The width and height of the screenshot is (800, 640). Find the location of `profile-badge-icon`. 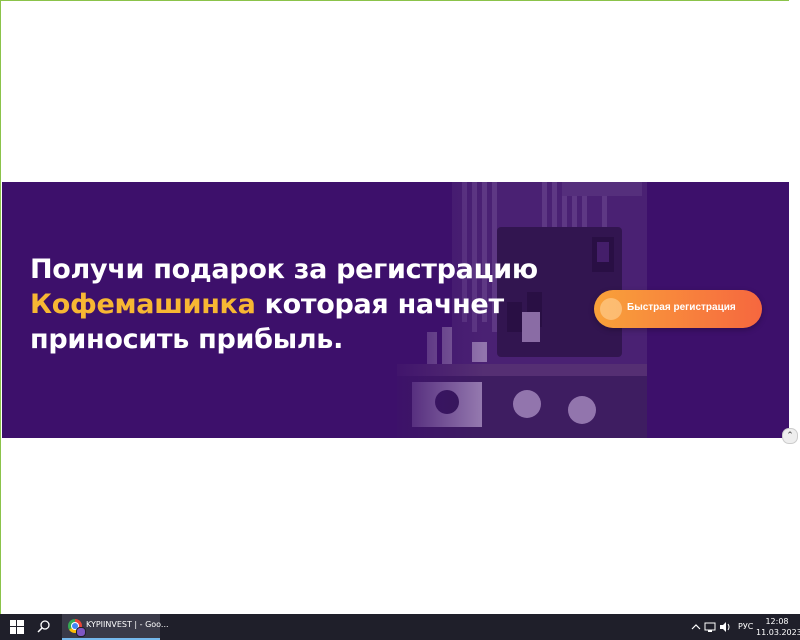

profile-badge-icon is located at coordinates (81, 632).